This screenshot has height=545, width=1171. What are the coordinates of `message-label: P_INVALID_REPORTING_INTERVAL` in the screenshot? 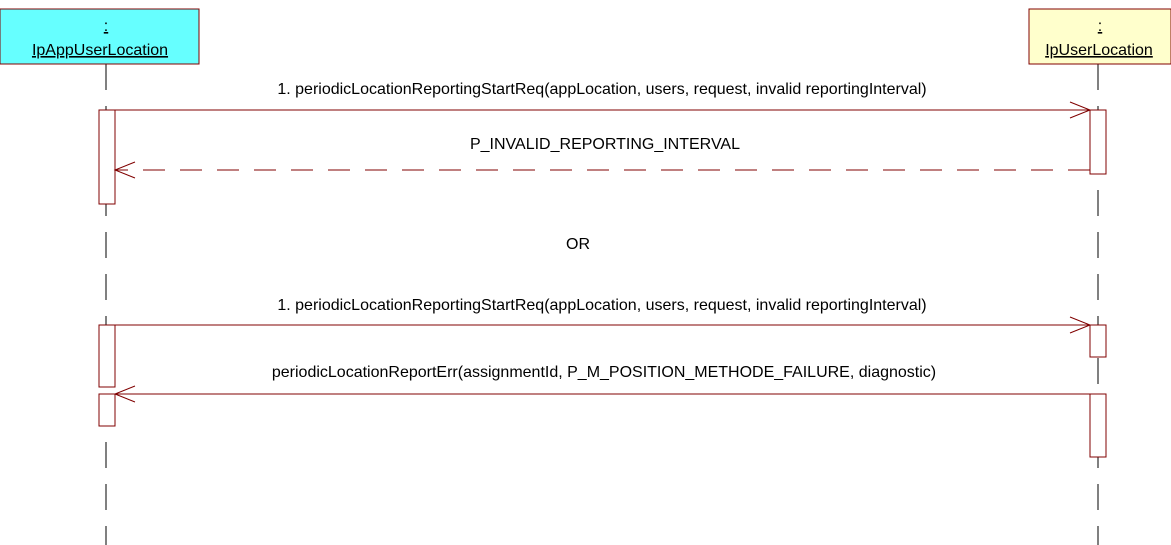 It's located at (605, 144).